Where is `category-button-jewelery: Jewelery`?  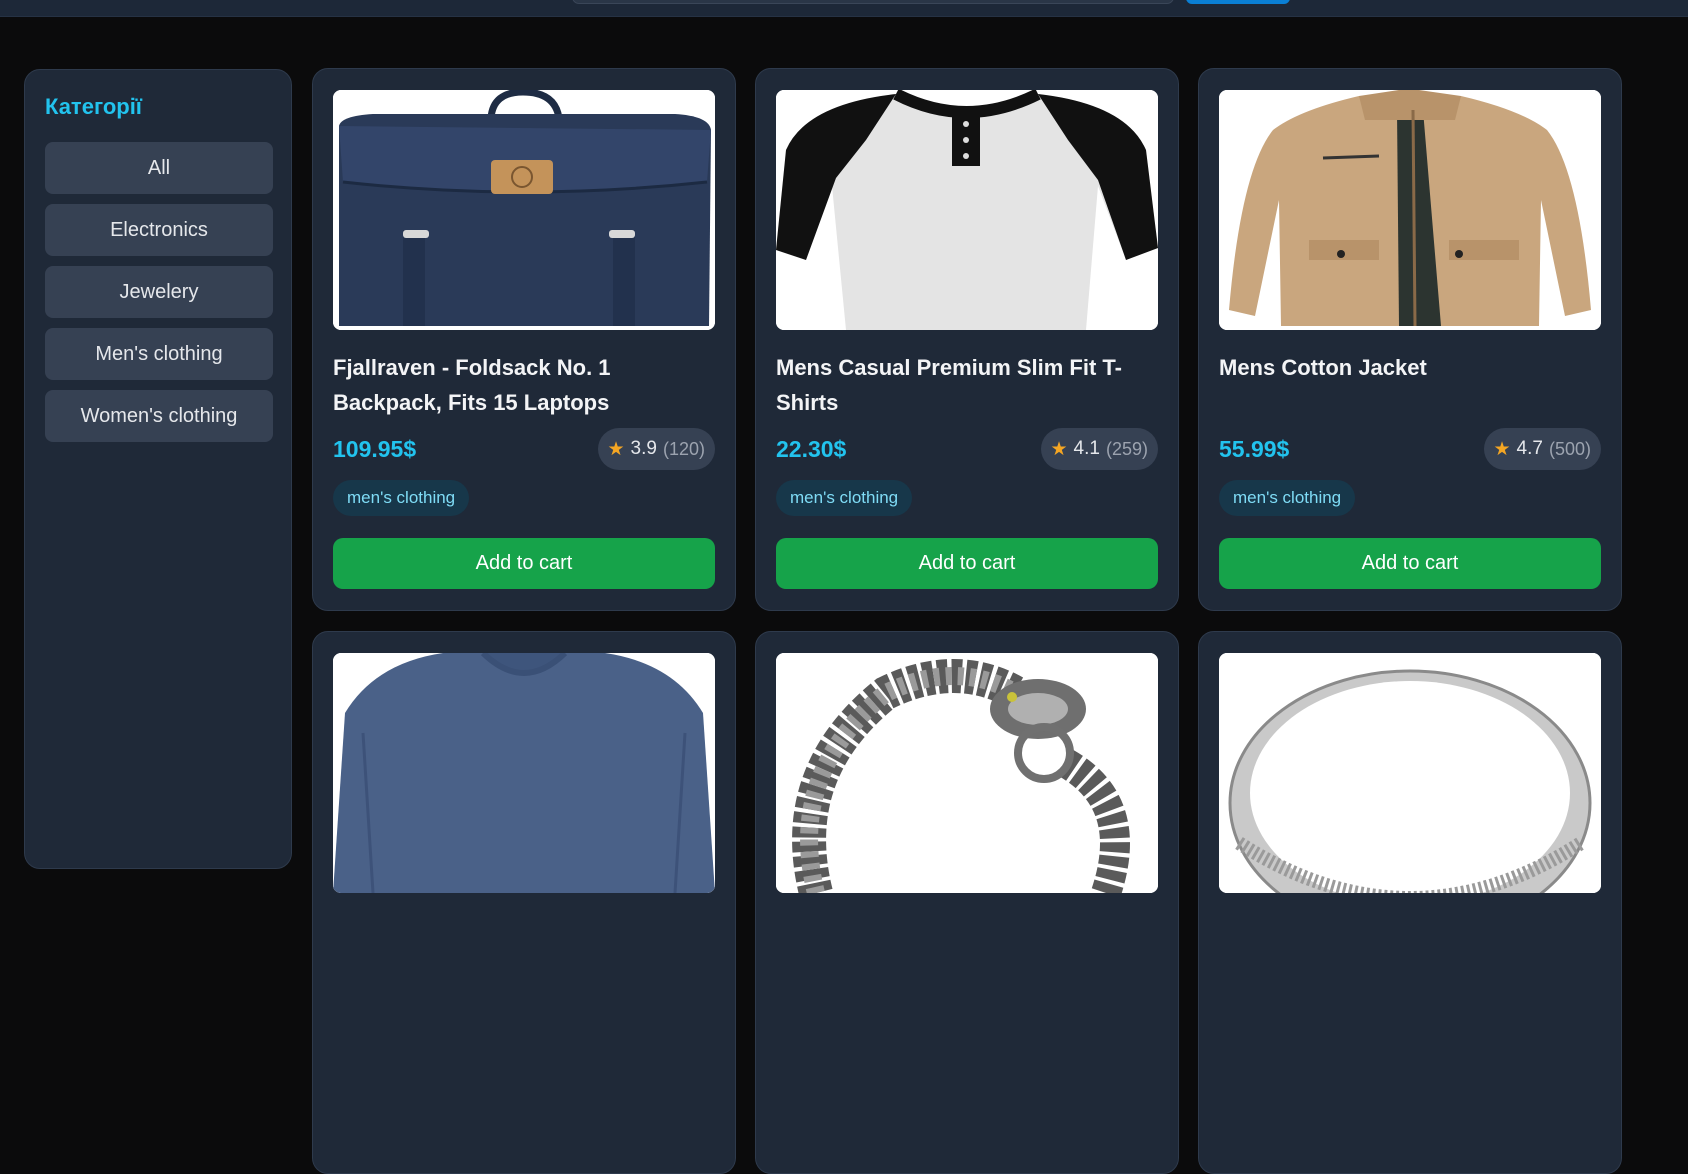 category-button-jewelery: Jewelery is located at coordinates (159, 292).